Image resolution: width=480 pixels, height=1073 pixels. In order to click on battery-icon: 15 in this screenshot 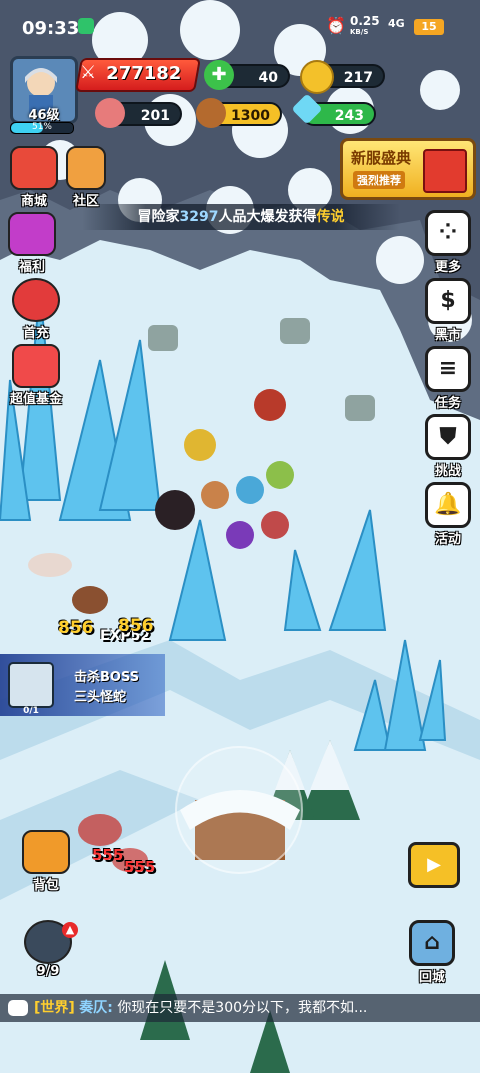, I will do `click(429, 27)`.